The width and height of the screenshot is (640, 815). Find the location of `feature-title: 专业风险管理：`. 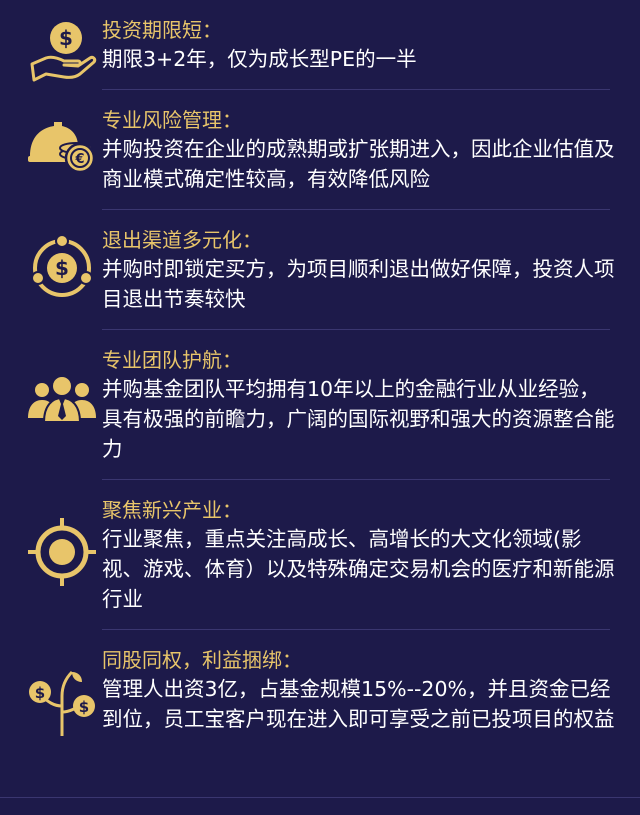

feature-title: 专业风险管理： is located at coordinates (172, 120).